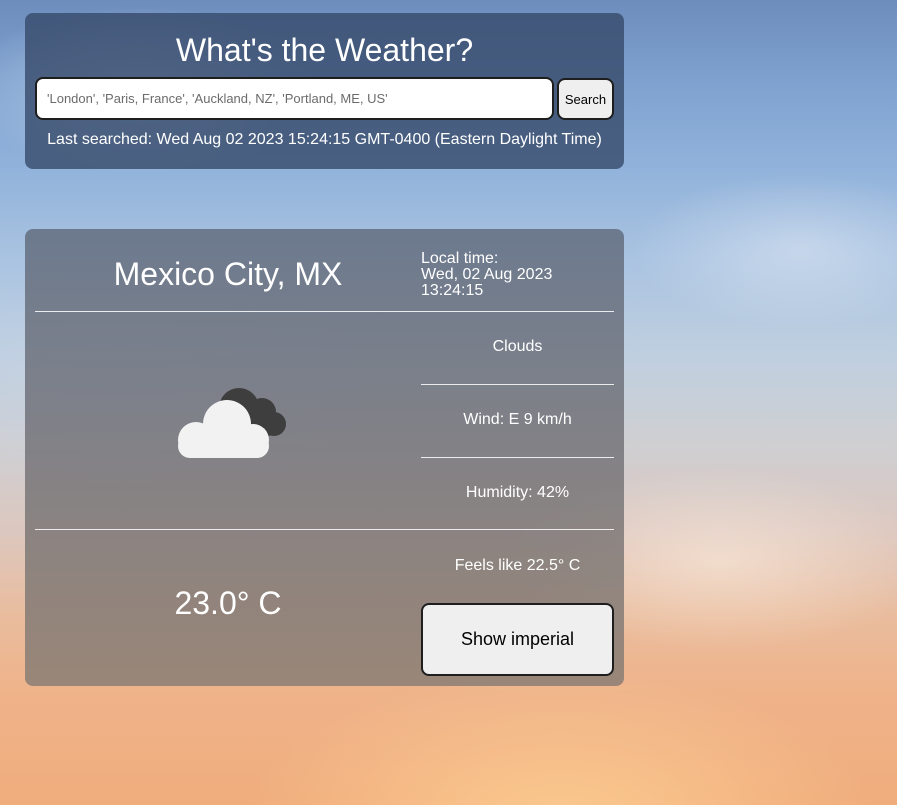 This screenshot has height=805, width=897. Describe the element at coordinates (517, 419) in the screenshot. I see `wind-text: Wind: E 9 km/h` at that location.